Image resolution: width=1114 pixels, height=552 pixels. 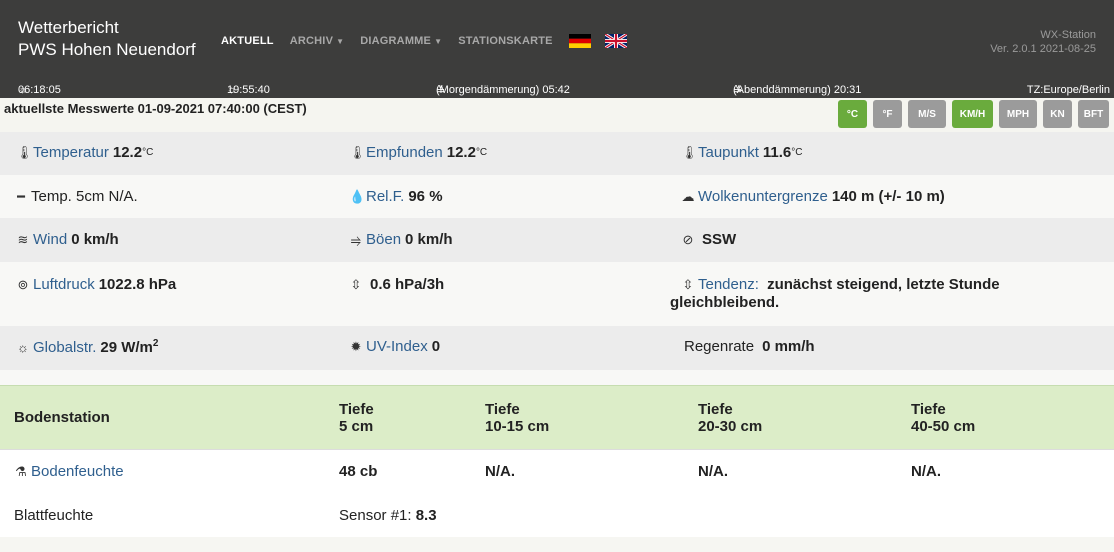 What do you see at coordinates (425, 196) in the screenshot?
I see `humidity-value: 96 %` at bounding box center [425, 196].